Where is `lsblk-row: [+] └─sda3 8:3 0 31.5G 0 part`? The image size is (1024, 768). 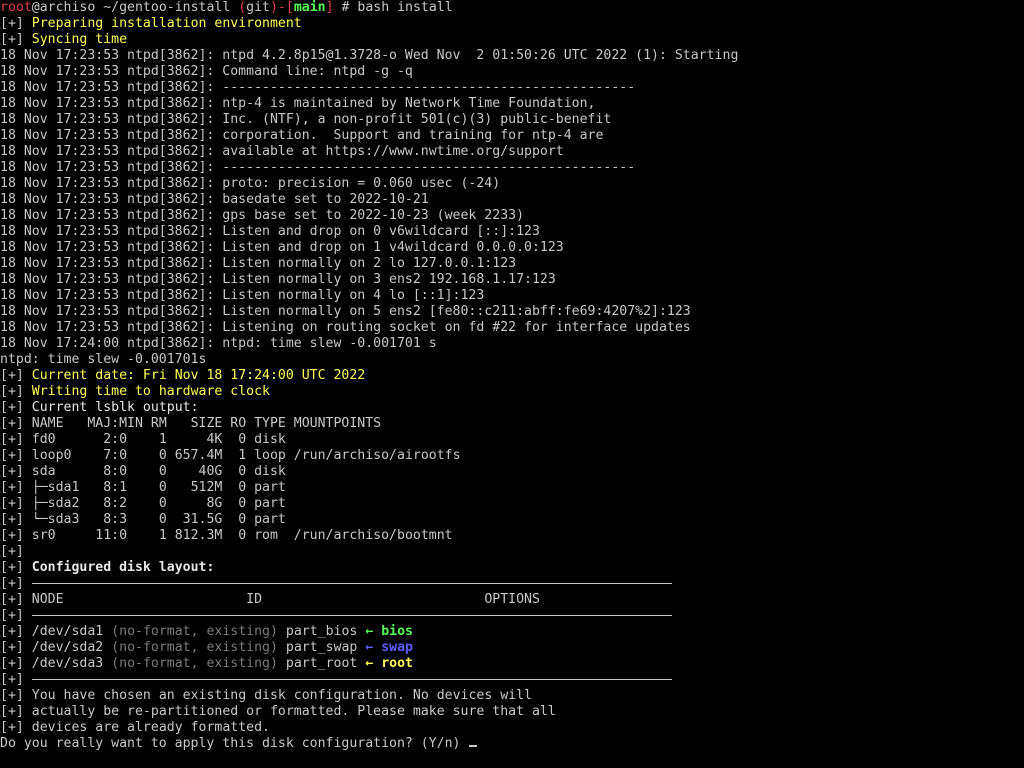 lsblk-row: [+] └─sda3 8:3 0 31.5G 0 part is located at coordinates (512, 520).